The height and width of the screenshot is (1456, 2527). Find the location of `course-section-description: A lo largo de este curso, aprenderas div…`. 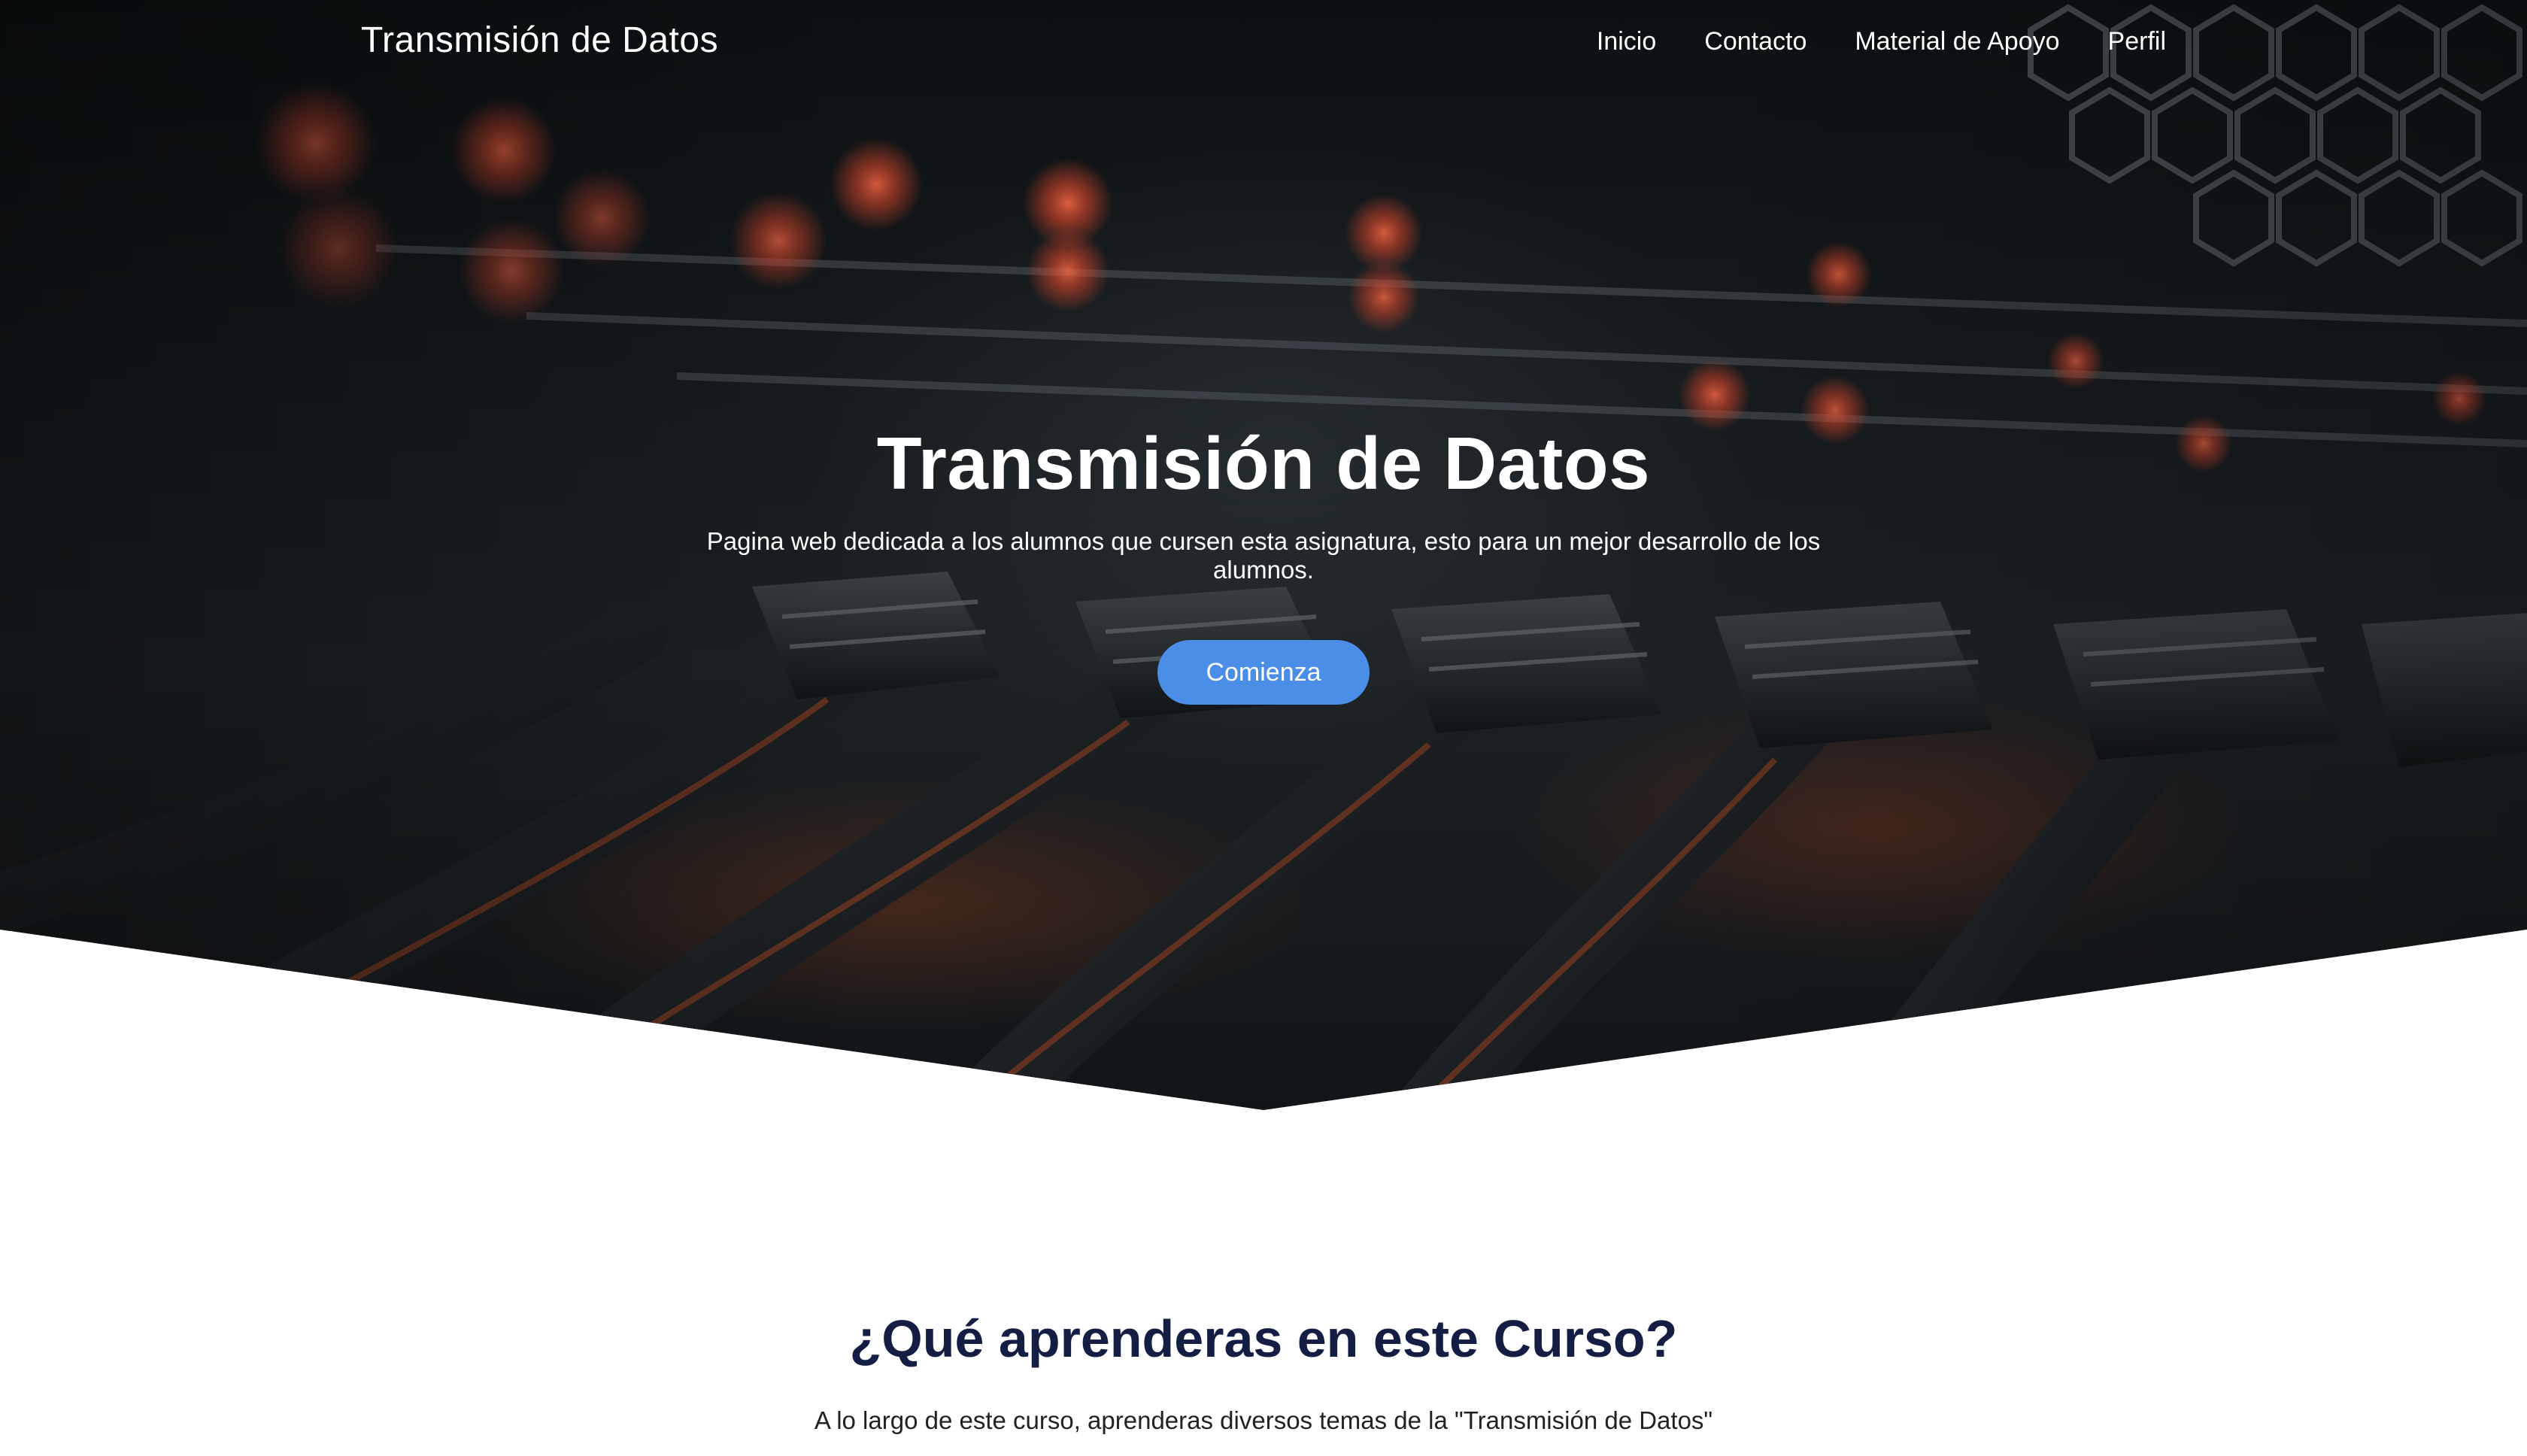

course-section-description: A lo largo de este curso, aprenderas div… is located at coordinates (1263, 1420).